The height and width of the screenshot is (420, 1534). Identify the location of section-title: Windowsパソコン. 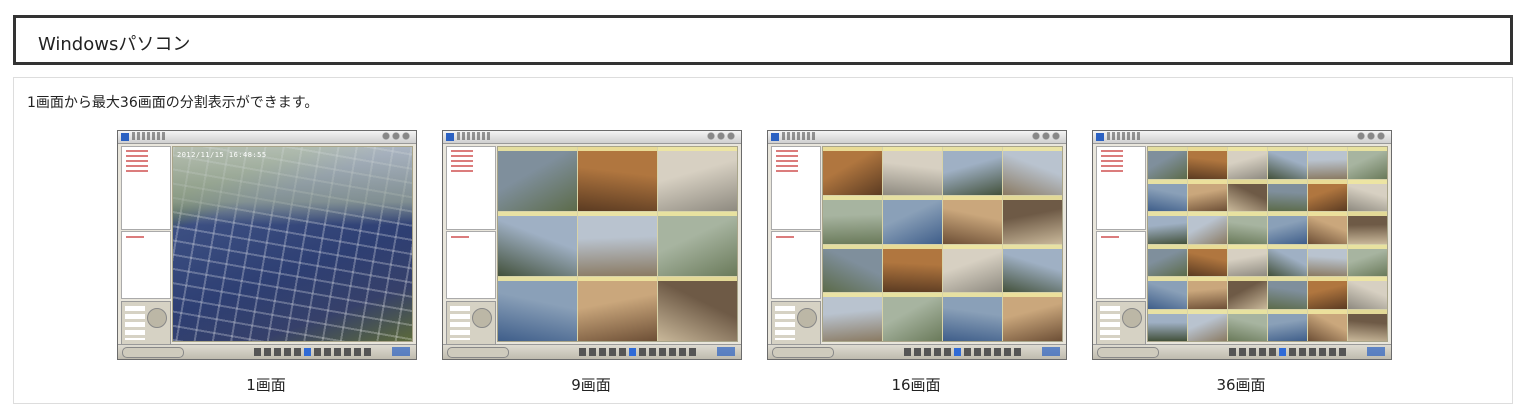
(114, 44).